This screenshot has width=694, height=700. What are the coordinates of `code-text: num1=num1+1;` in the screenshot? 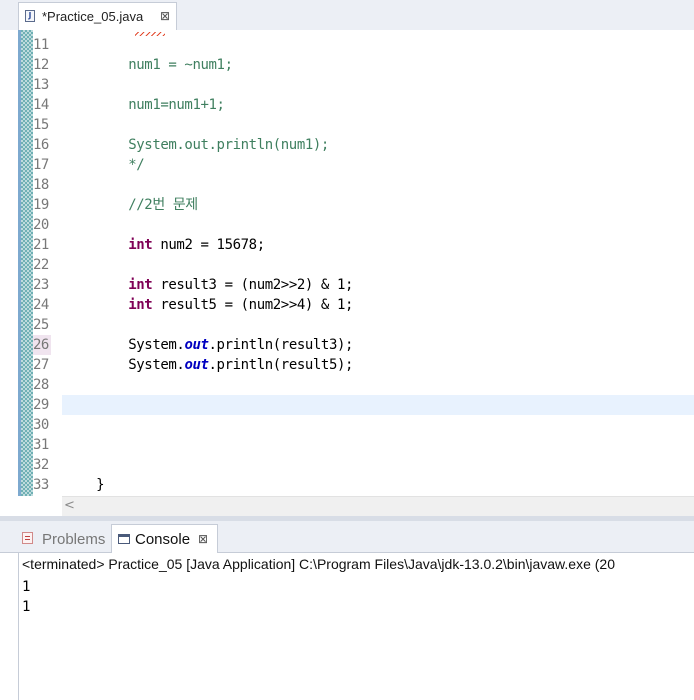 It's located at (144, 105).